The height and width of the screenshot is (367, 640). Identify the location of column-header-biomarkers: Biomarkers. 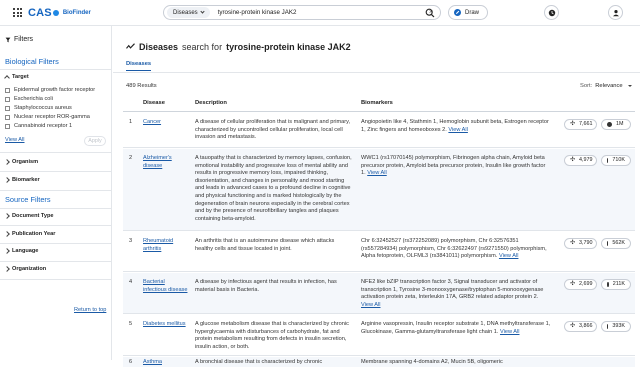
(377, 103).